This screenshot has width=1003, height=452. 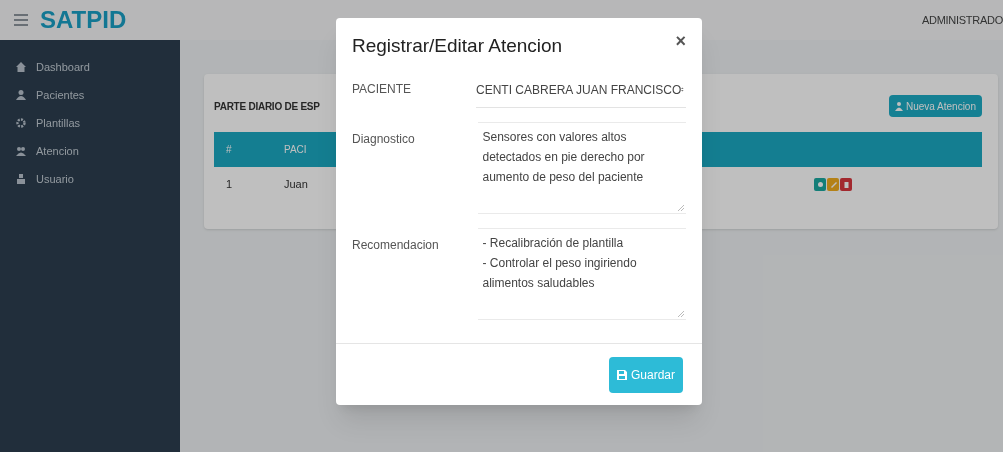 I want to click on delete-icon, so click(x=846, y=184).